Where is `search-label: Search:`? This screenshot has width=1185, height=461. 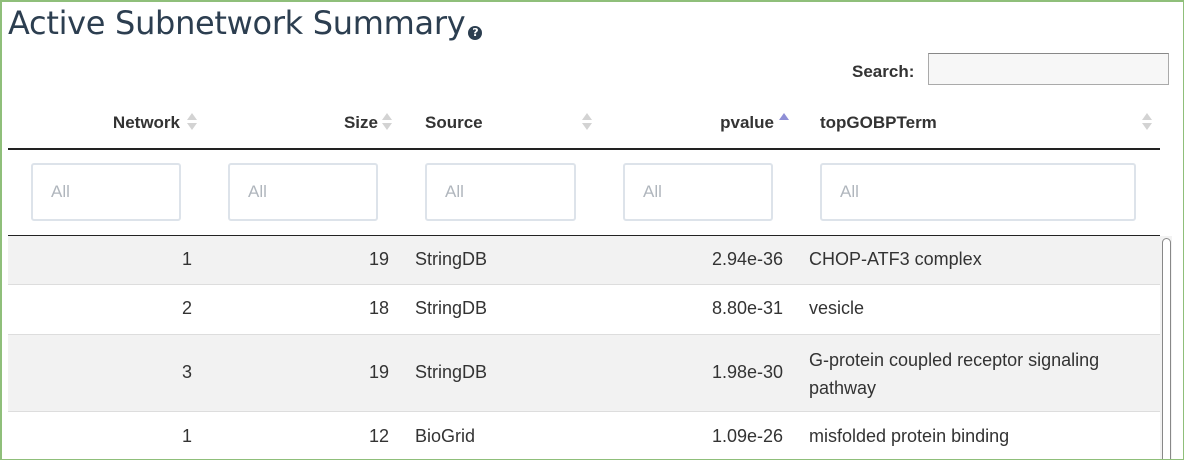 search-label: Search: is located at coordinates (883, 71).